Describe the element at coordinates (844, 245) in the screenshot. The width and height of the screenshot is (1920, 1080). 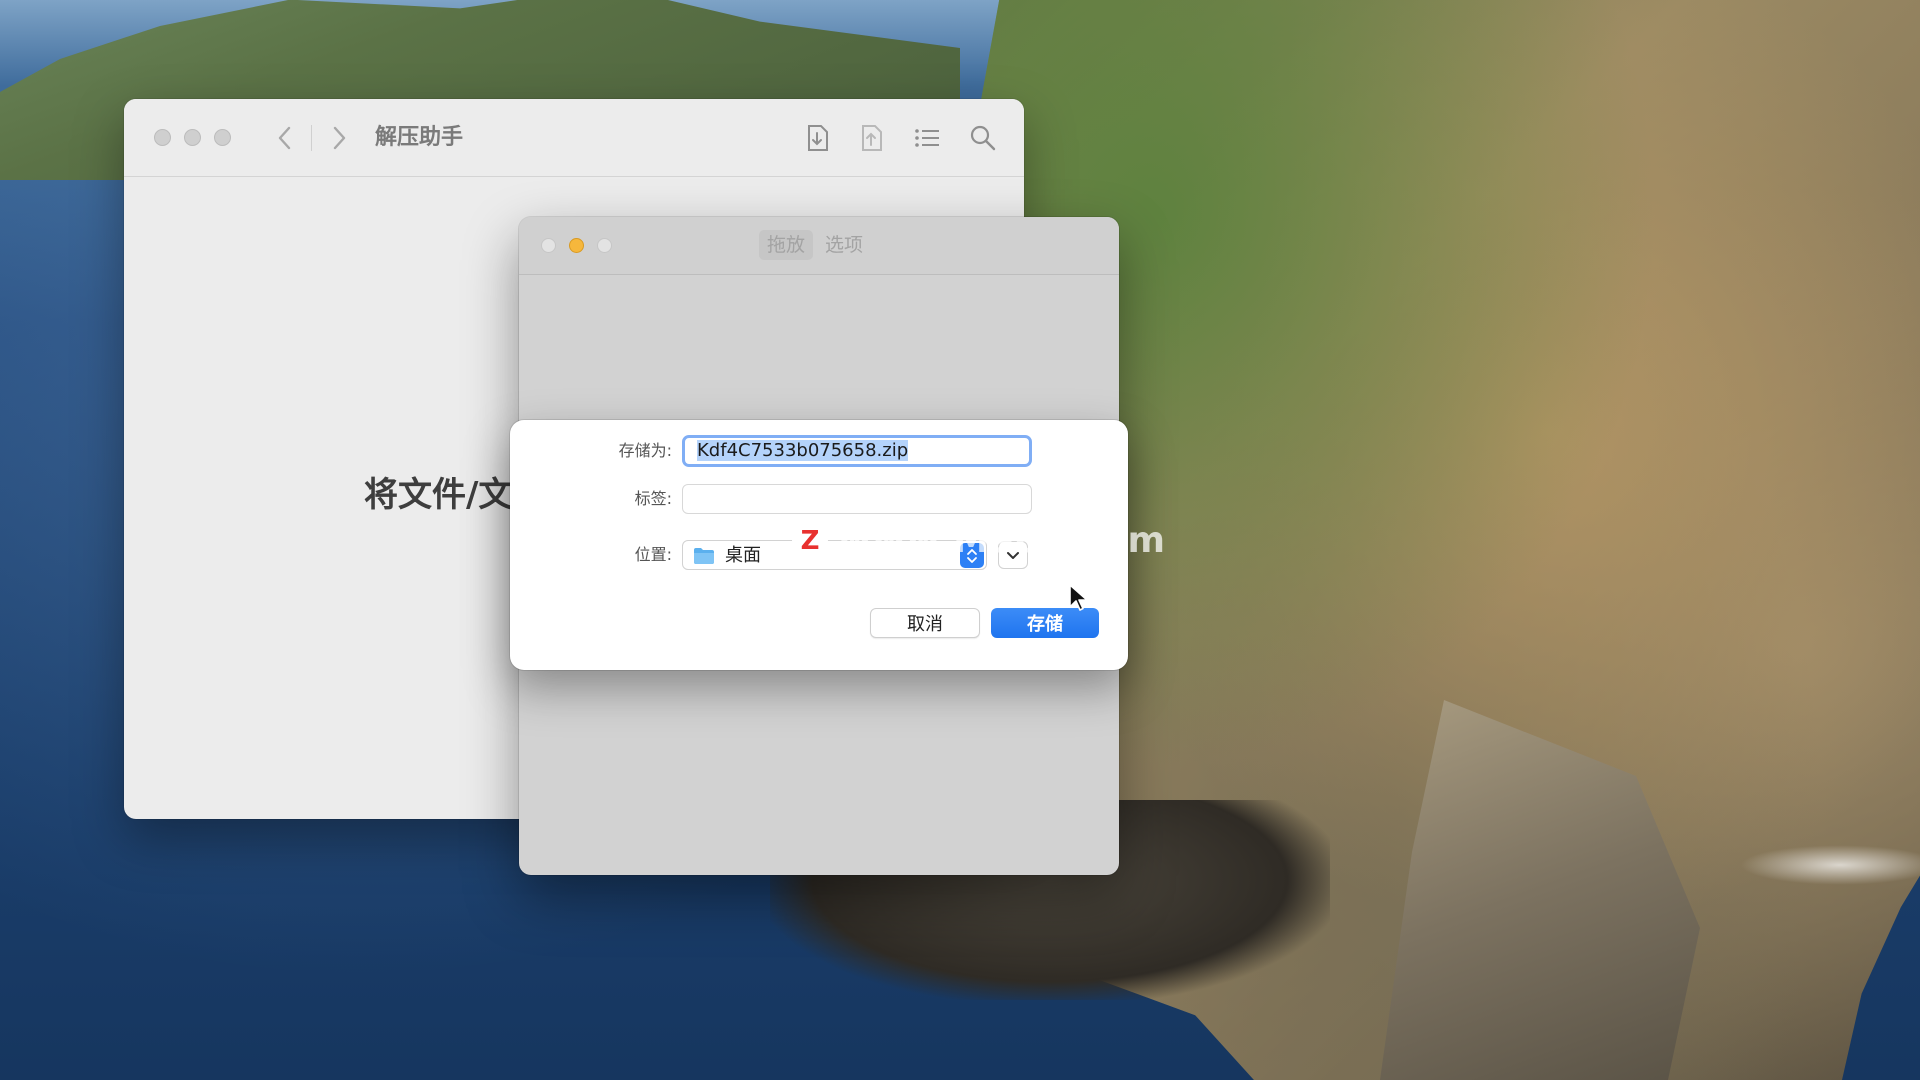
I see `tab-options: 选项` at that location.